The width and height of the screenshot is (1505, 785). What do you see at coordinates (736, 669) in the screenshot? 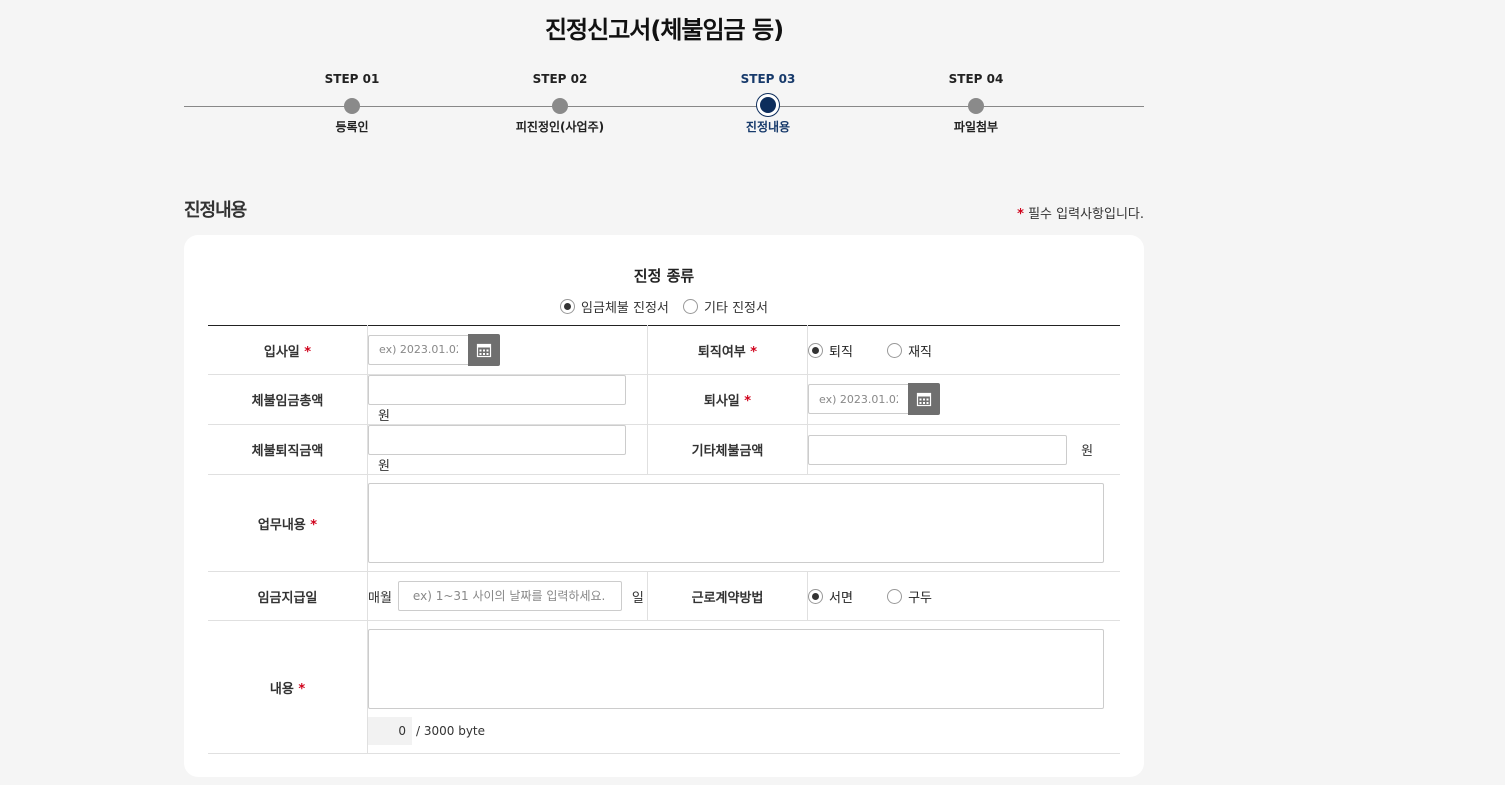
I see `content-textarea` at bounding box center [736, 669].